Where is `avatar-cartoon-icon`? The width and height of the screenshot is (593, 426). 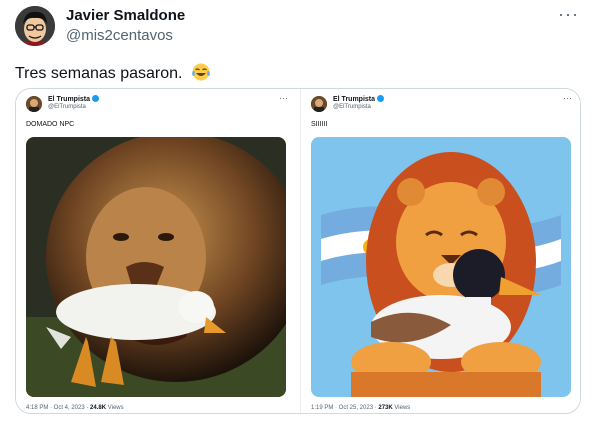 avatar-cartoon-icon is located at coordinates (35, 26).